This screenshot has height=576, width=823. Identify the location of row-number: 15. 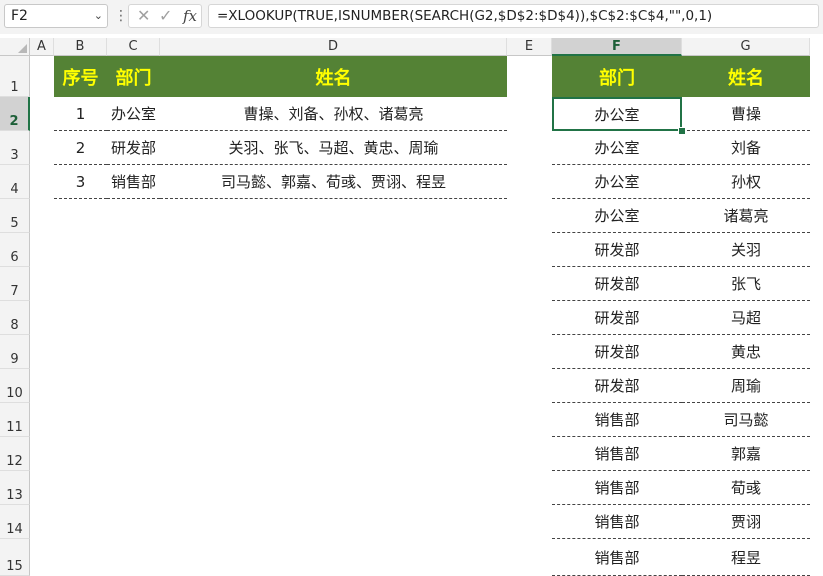
(14, 566).